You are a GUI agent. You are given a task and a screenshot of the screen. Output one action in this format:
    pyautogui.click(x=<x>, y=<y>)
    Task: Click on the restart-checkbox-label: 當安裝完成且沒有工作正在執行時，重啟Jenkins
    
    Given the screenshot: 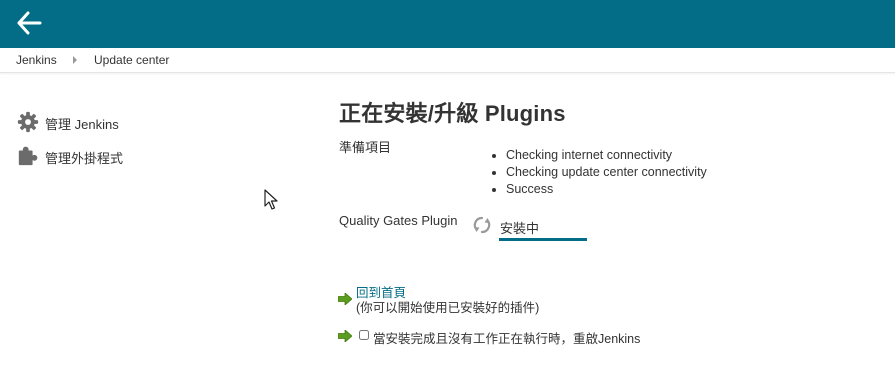 What is the action you would take?
    pyautogui.click(x=506, y=337)
    